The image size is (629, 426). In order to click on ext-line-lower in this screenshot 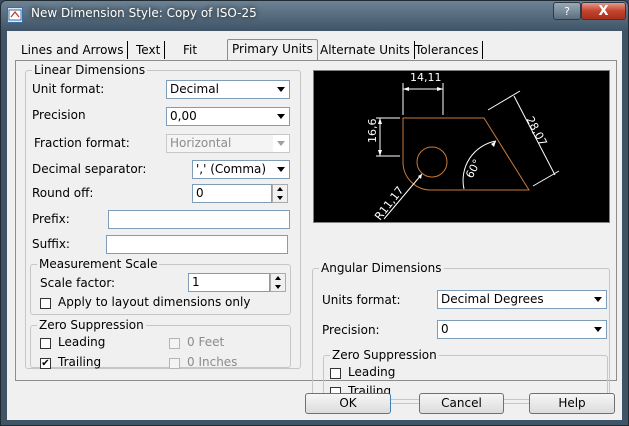, I will do `click(546, 178)`.